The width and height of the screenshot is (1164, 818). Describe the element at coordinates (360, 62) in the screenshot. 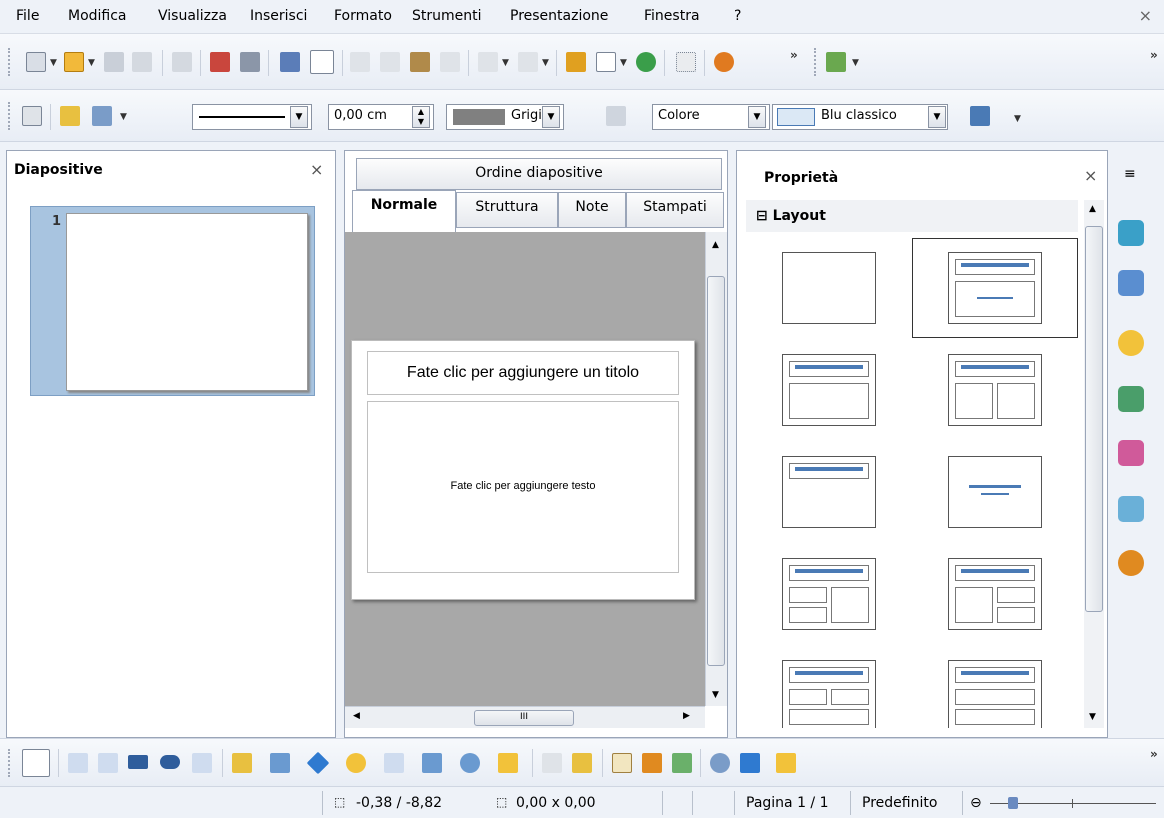

I see `cut-icon` at that location.